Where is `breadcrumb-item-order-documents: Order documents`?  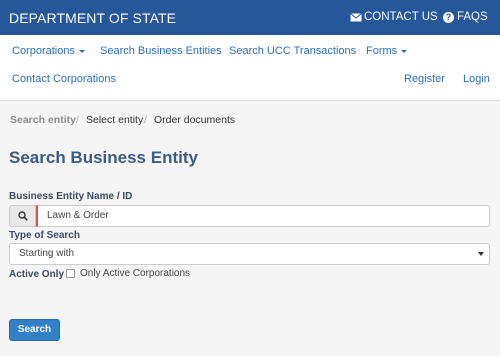 breadcrumb-item-order-documents: Order documents is located at coordinates (195, 120).